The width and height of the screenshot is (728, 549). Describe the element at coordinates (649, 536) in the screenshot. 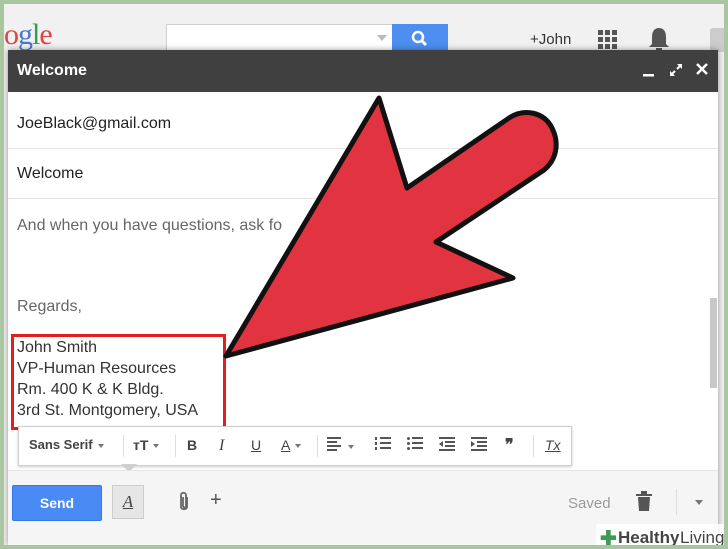

I see `watermark-brand-bold: Healthy` at that location.